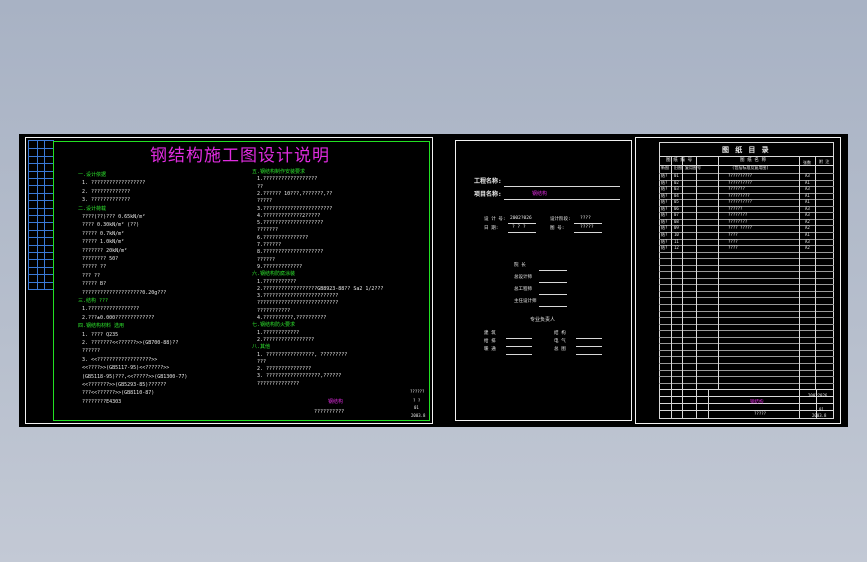  I want to click on discipline-label: 总 图, so click(560, 349).